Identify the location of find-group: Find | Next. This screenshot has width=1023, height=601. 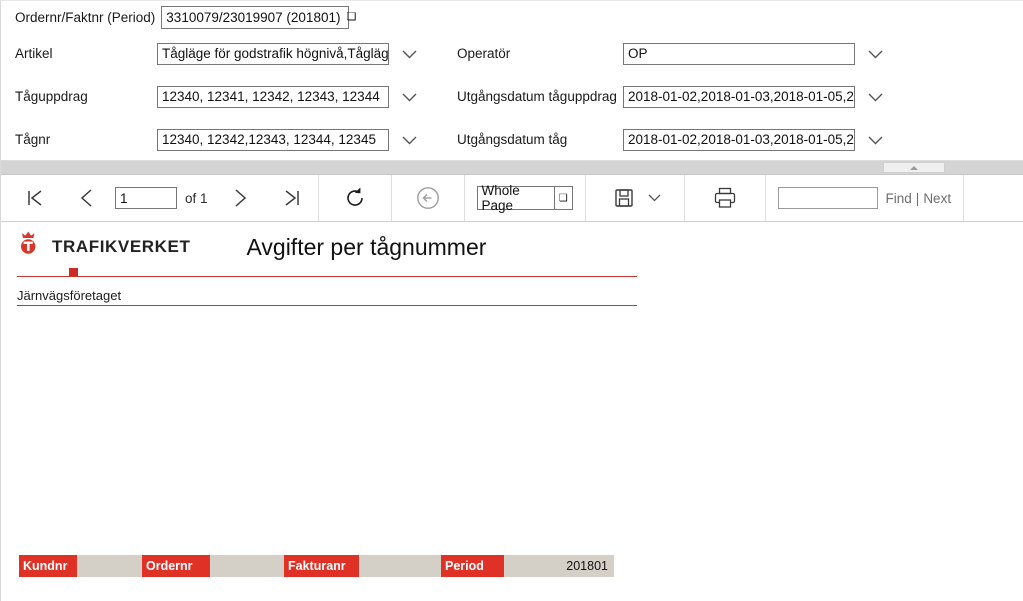
(865, 198).